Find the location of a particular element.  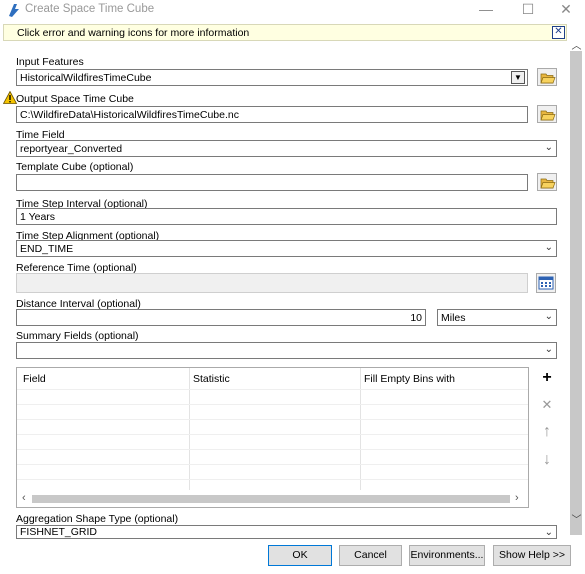

time-step-interval-input: 1 Years is located at coordinates (286, 216).